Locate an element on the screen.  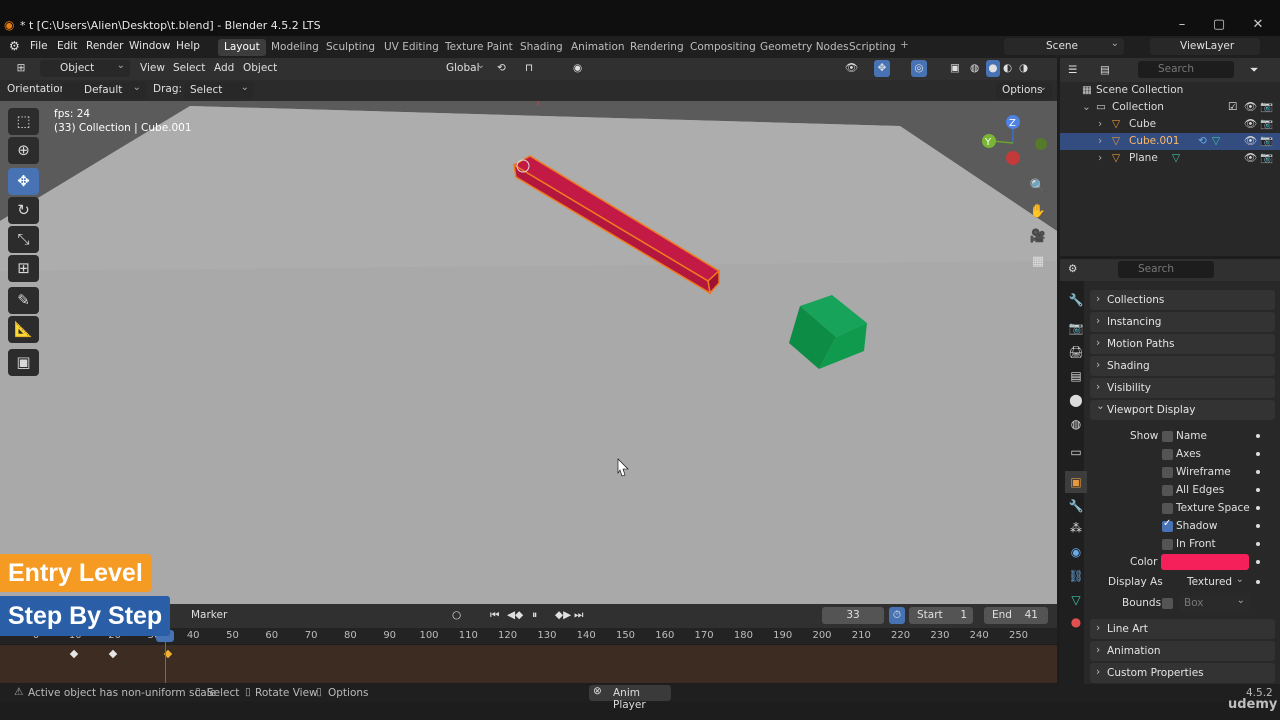
view-layer-selector: ViewLayer is located at coordinates (1205, 46).